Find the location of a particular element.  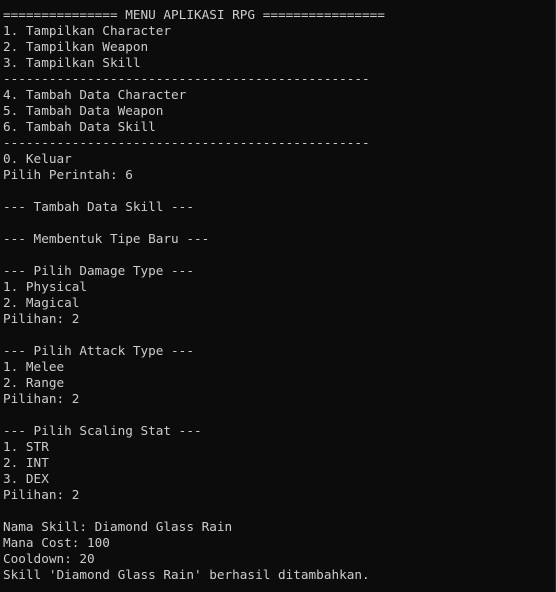

section-heading-damage-type: --- Pilih Damage Type --- is located at coordinates (98, 270).